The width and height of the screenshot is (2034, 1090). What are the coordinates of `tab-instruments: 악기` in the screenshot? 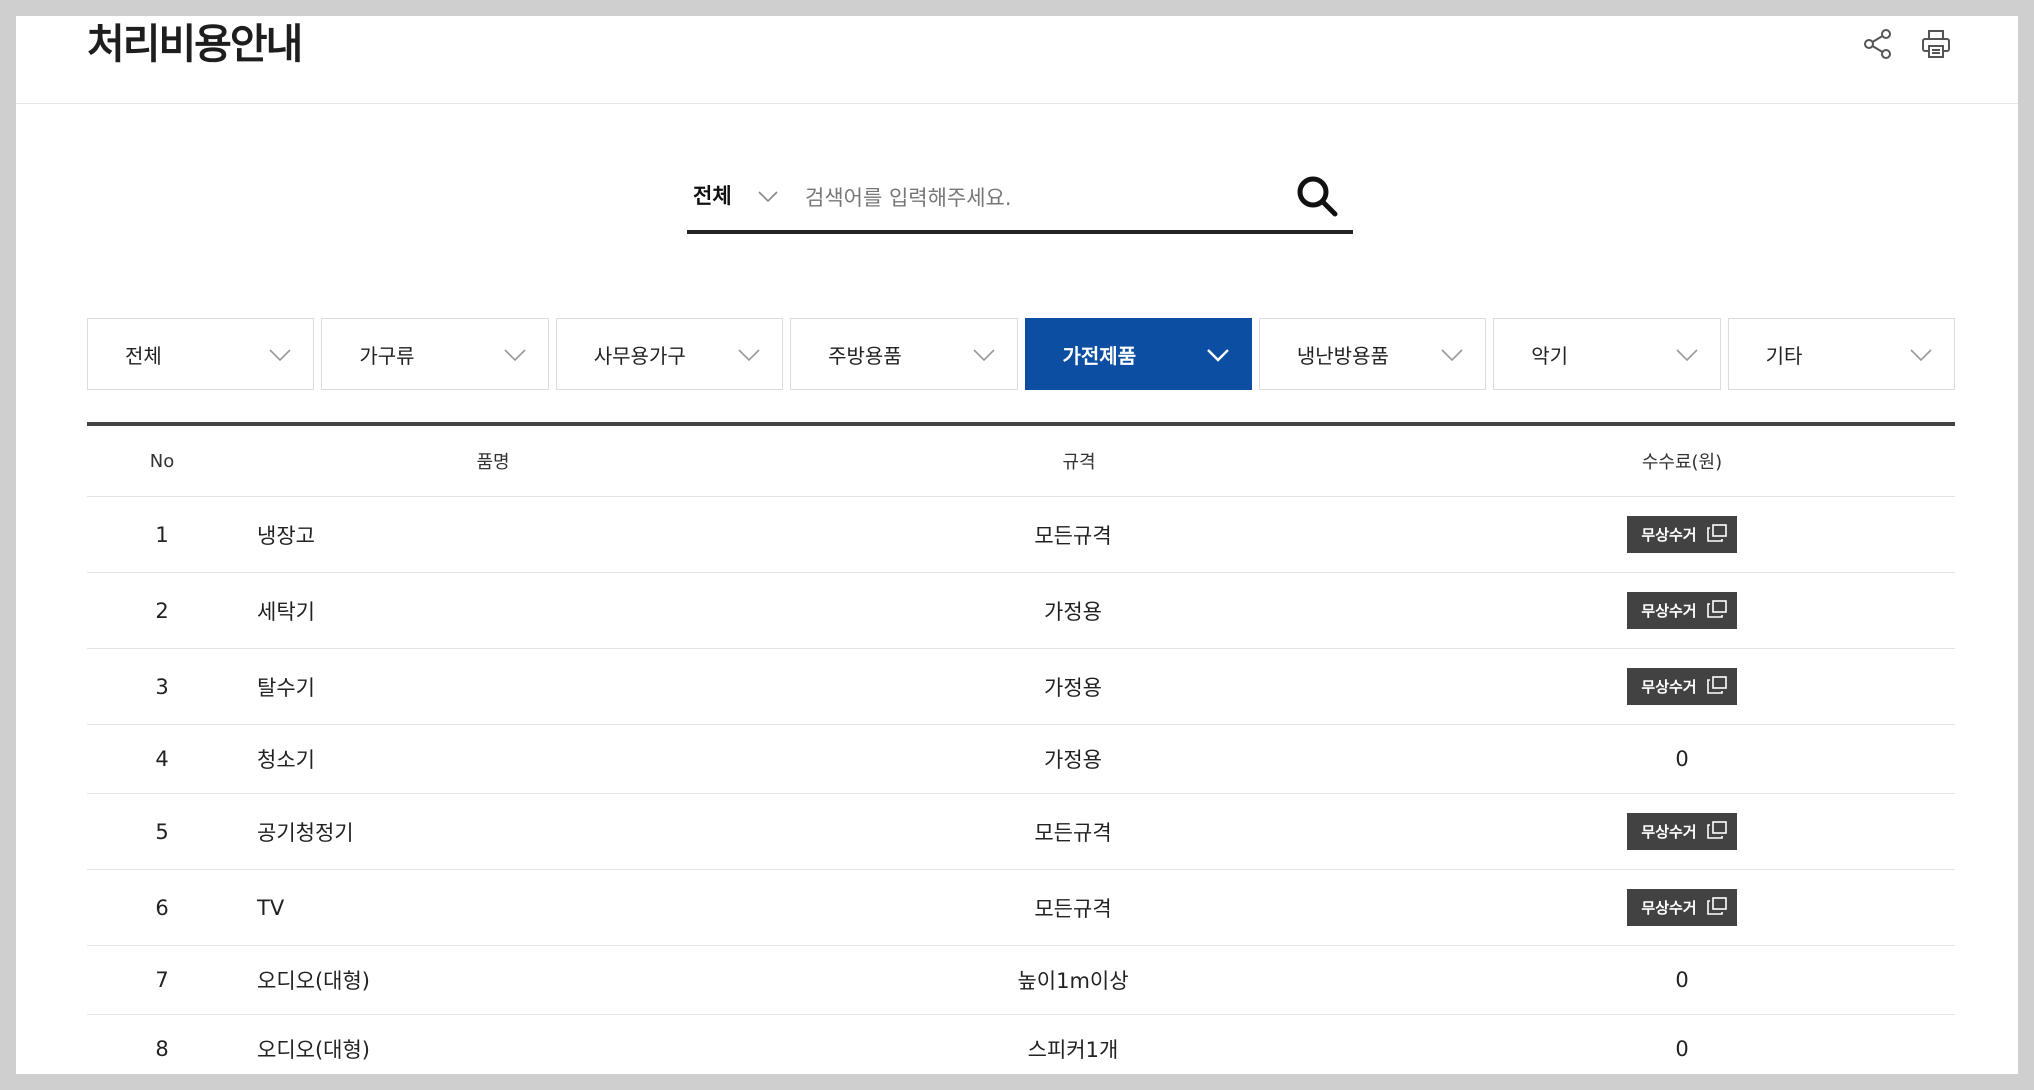 It's located at (1607, 354).